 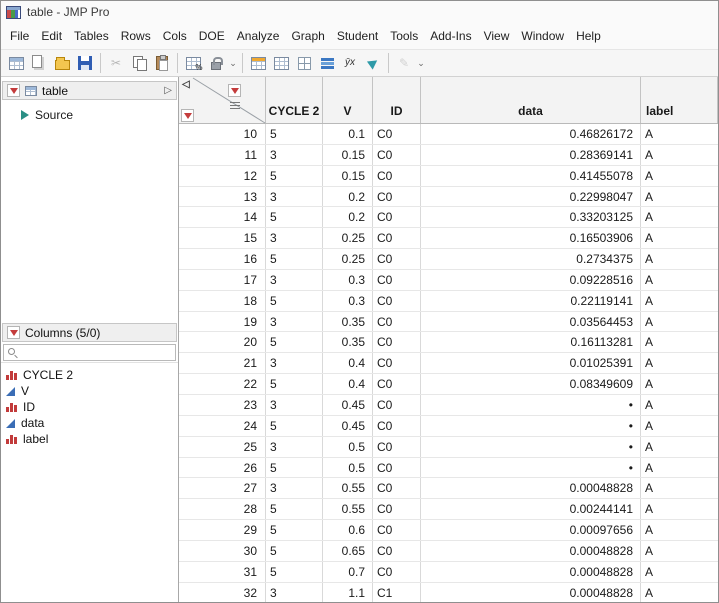 I want to click on cell-rownum: 19, so click(x=222, y=321).